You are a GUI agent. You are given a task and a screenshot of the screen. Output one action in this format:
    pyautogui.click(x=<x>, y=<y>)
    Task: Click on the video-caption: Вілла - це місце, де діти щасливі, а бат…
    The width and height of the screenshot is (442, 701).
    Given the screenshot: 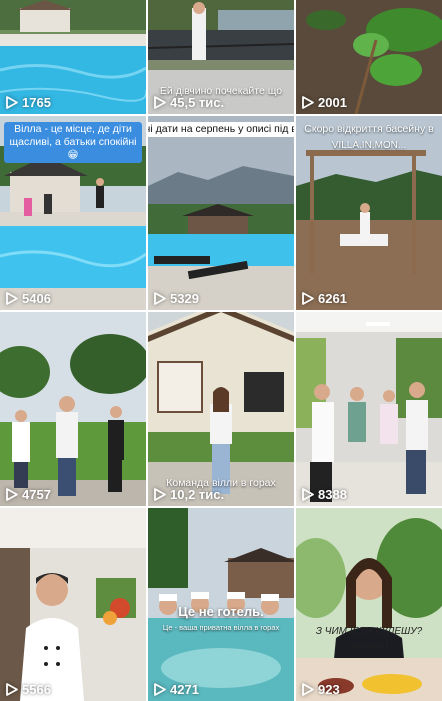 What is the action you would take?
    pyautogui.click(x=73, y=142)
    